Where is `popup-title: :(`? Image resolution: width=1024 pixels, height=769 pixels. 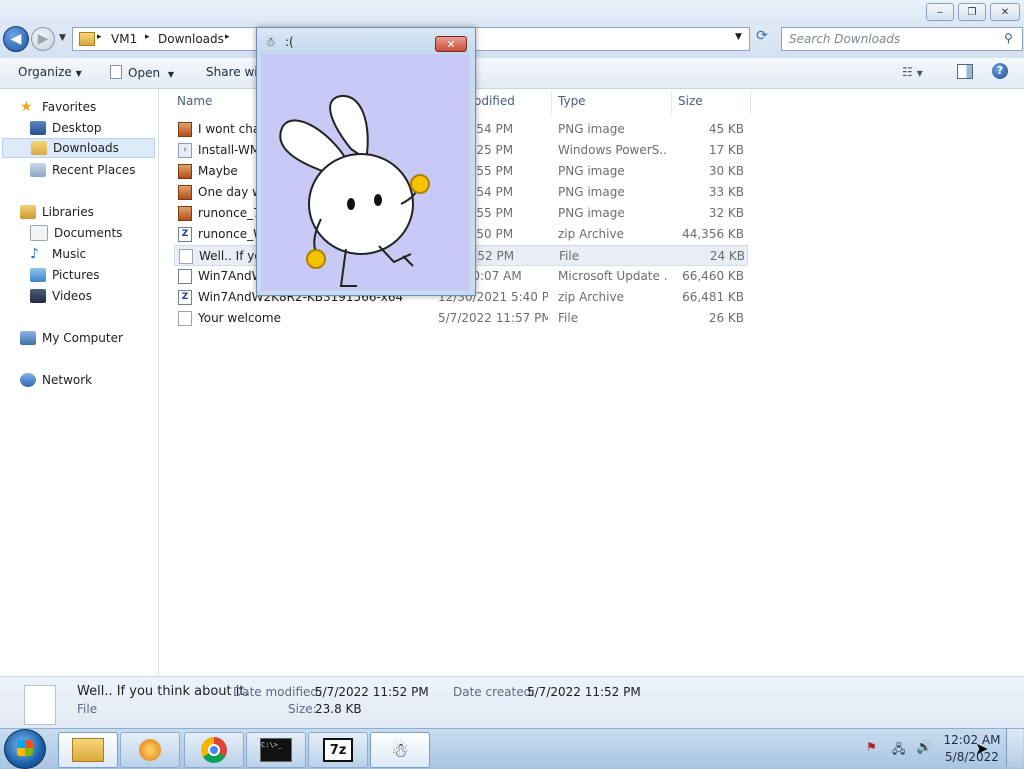
popup-title: :( is located at coordinates (289, 42).